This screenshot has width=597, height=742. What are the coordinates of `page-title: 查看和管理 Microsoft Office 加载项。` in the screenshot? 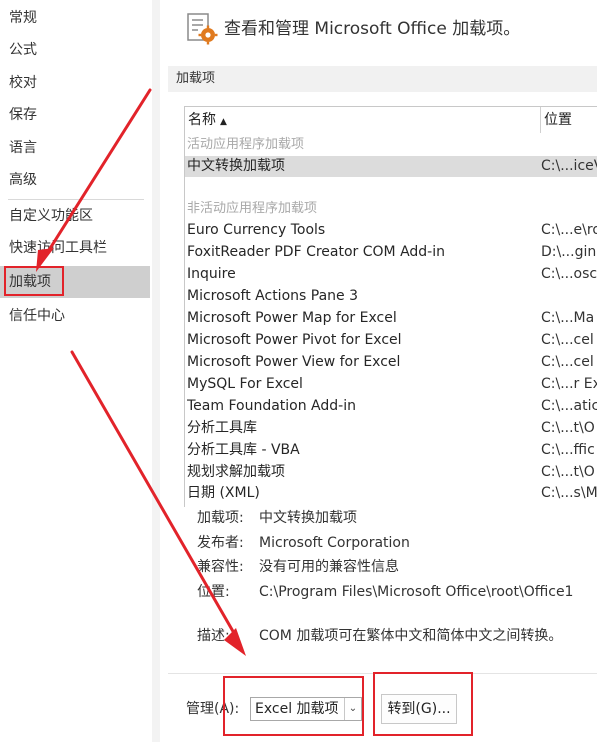 It's located at (372, 29).